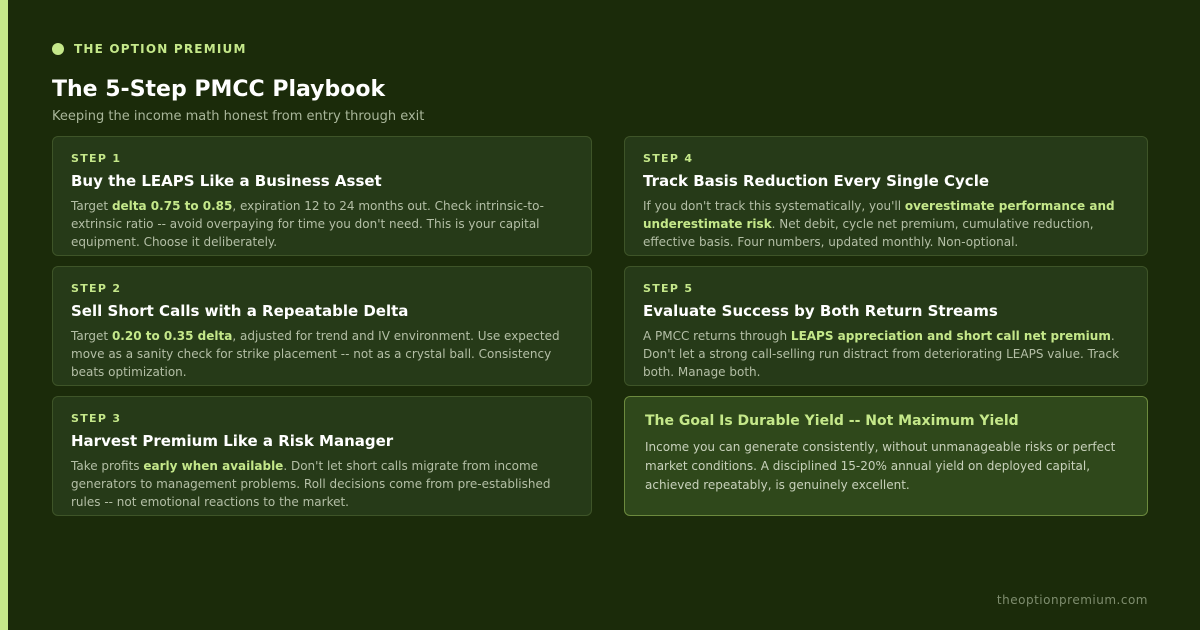 This screenshot has width=1200, height=630. What do you see at coordinates (96, 158) in the screenshot?
I see `step-label: STEP 1` at bounding box center [96, 158].